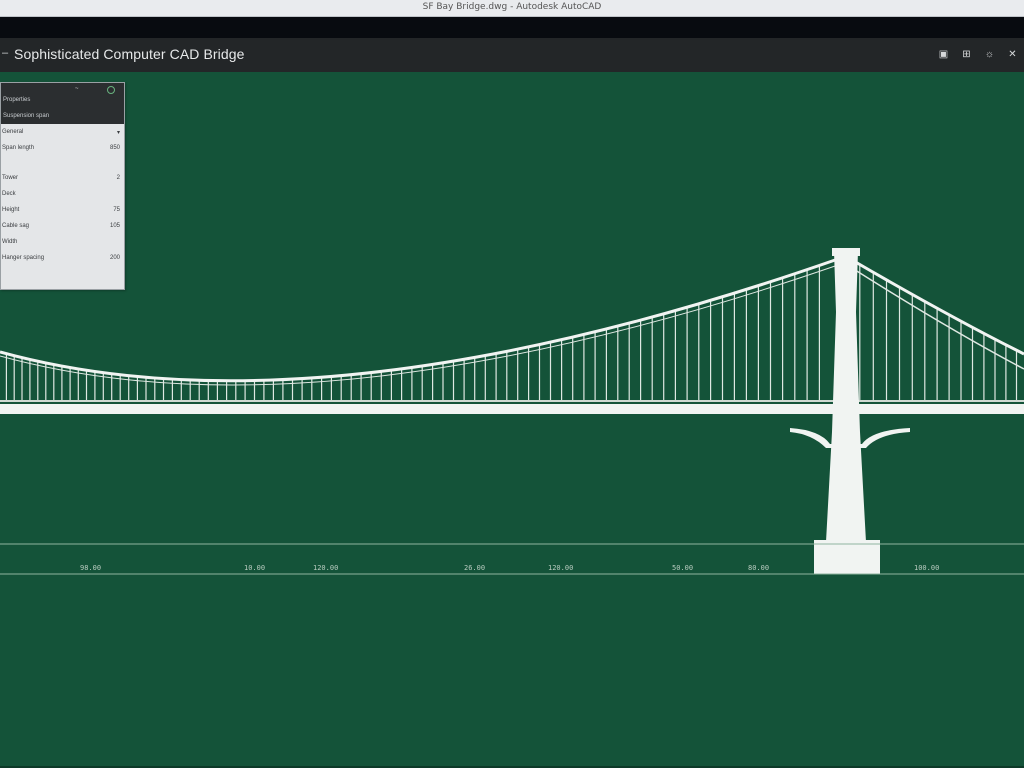 This screenshot has height=768, width=1024. I want to click on window-frame, so click(512, 27).